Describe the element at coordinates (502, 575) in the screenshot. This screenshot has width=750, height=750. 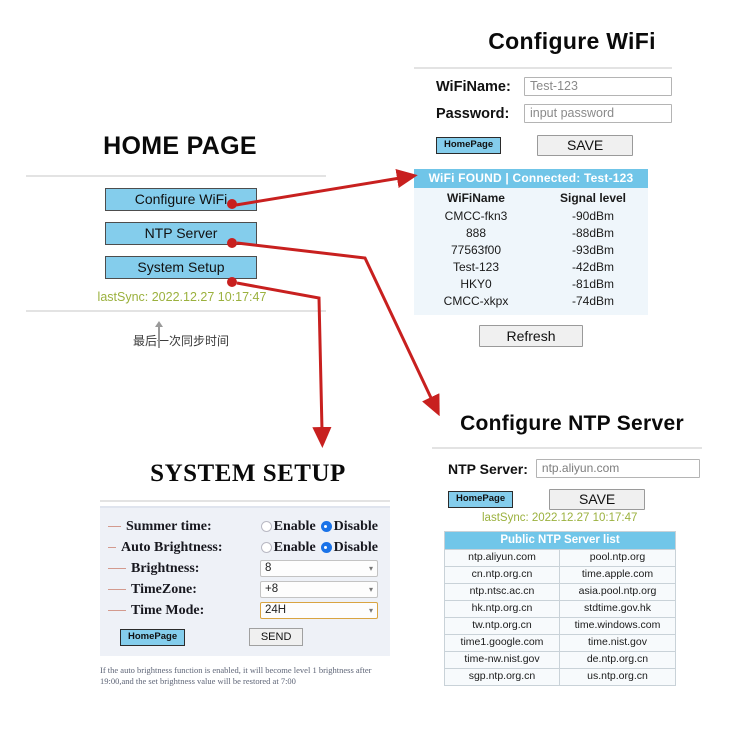
I see `ntp-server-option: cn.ntp.org.cn` at that location.